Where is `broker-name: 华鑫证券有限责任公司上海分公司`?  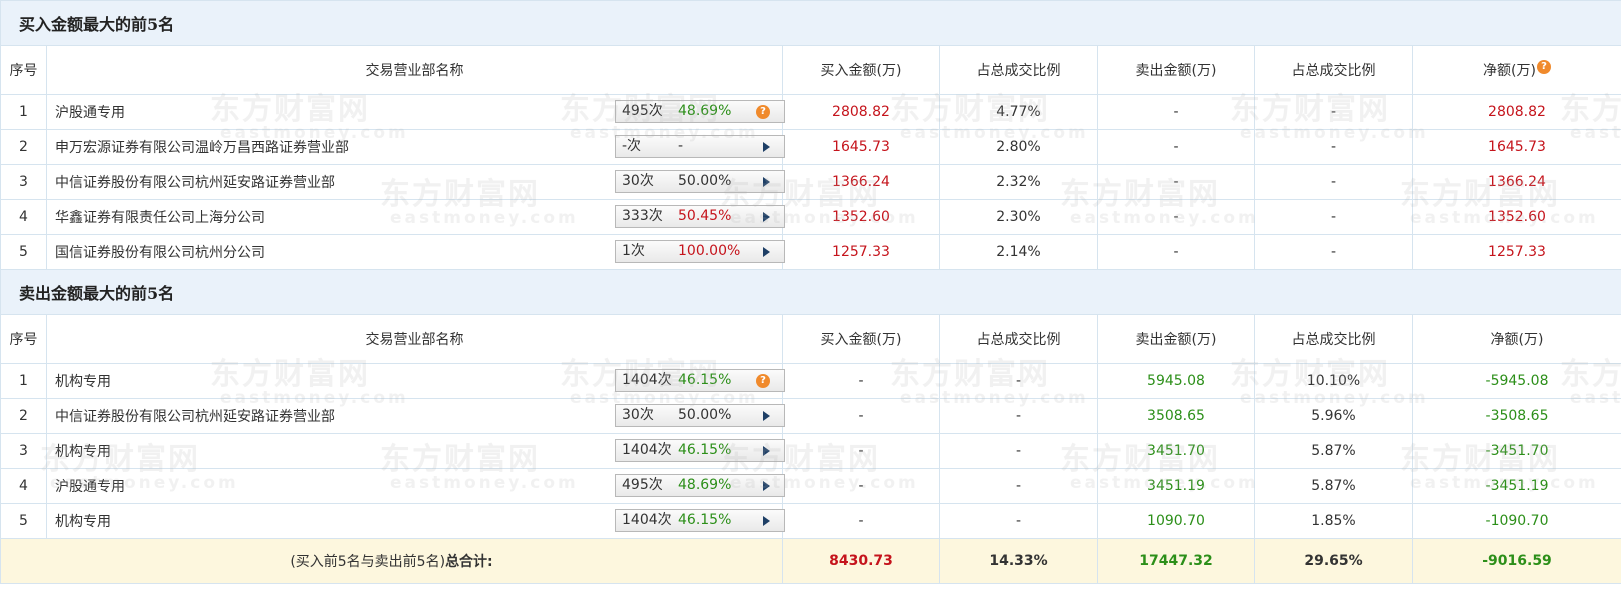 broker-name: 华鑫证券有限责任公司上海分公司 is located at coordinates (160, 218).